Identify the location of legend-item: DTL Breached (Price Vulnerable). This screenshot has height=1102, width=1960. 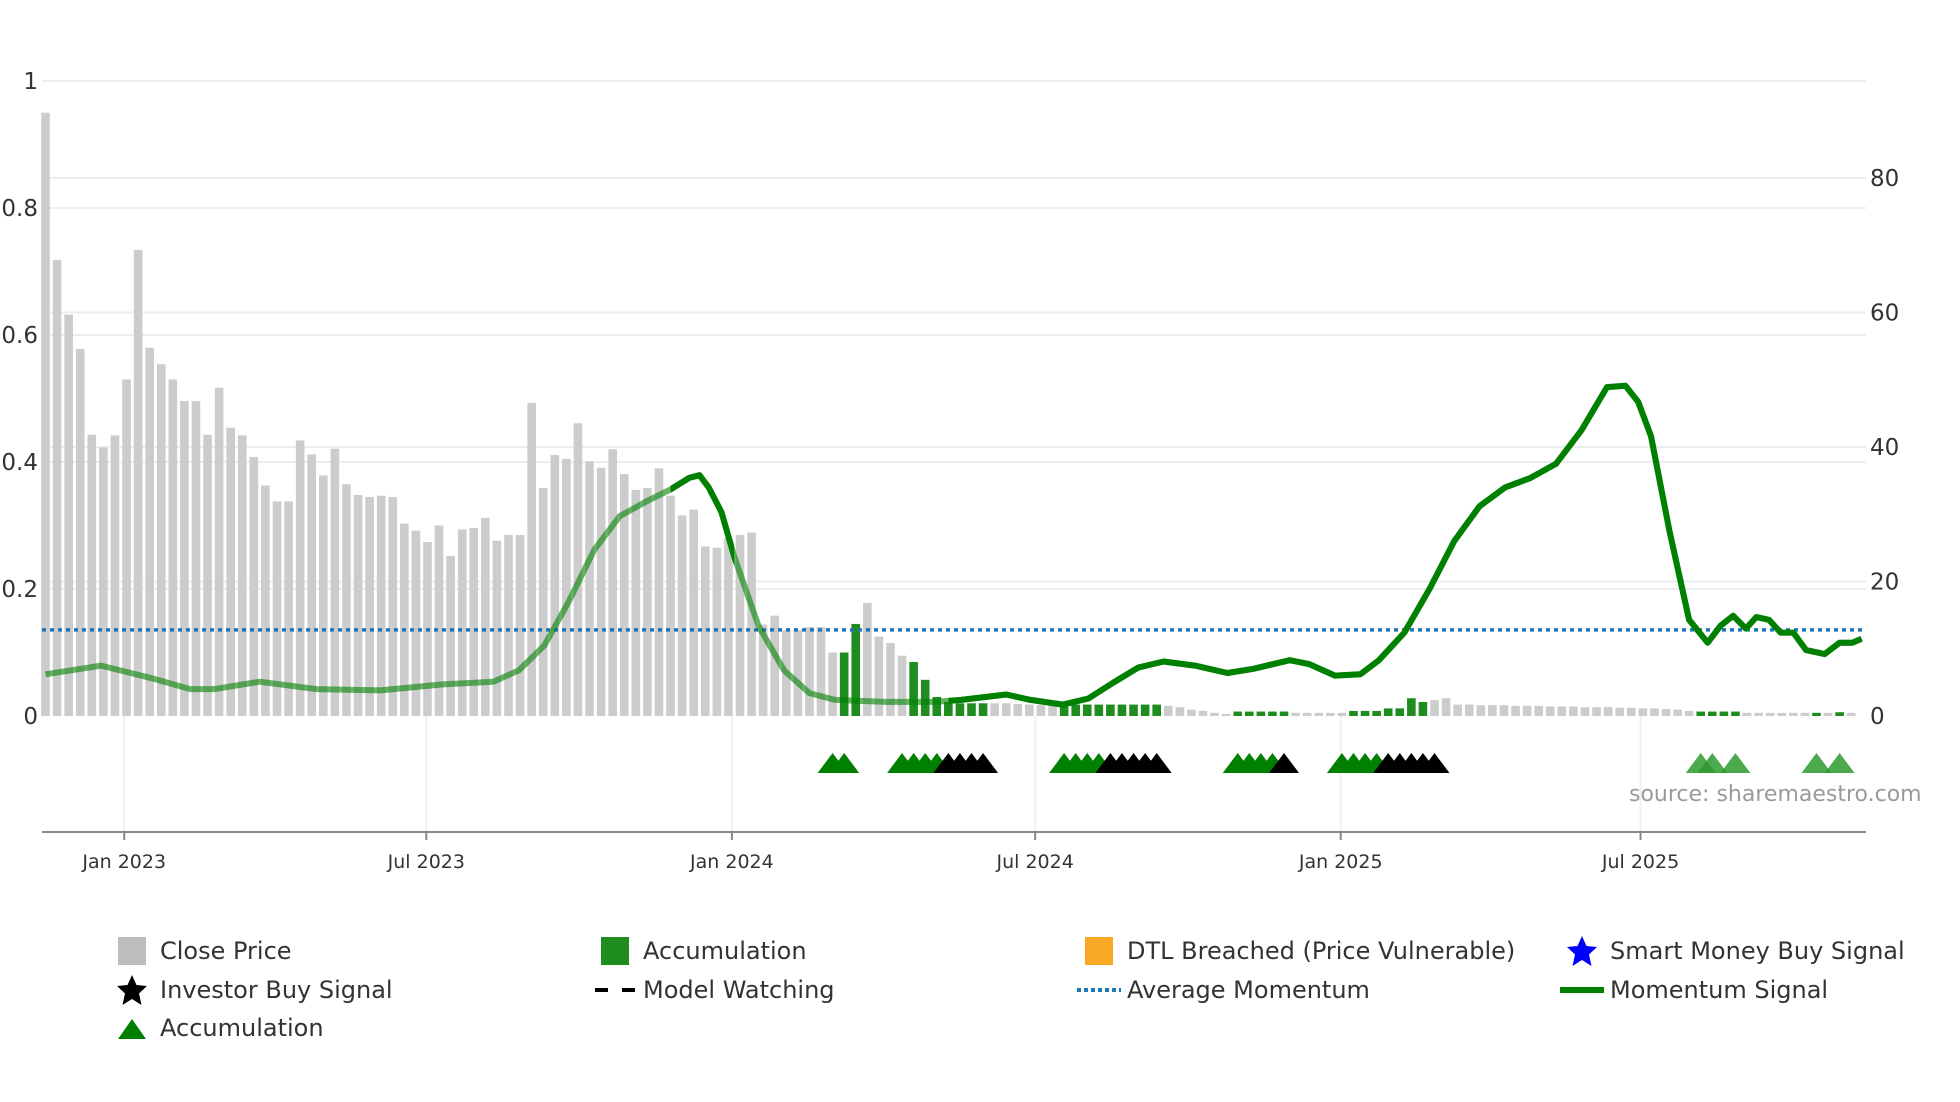
(1296, 951).